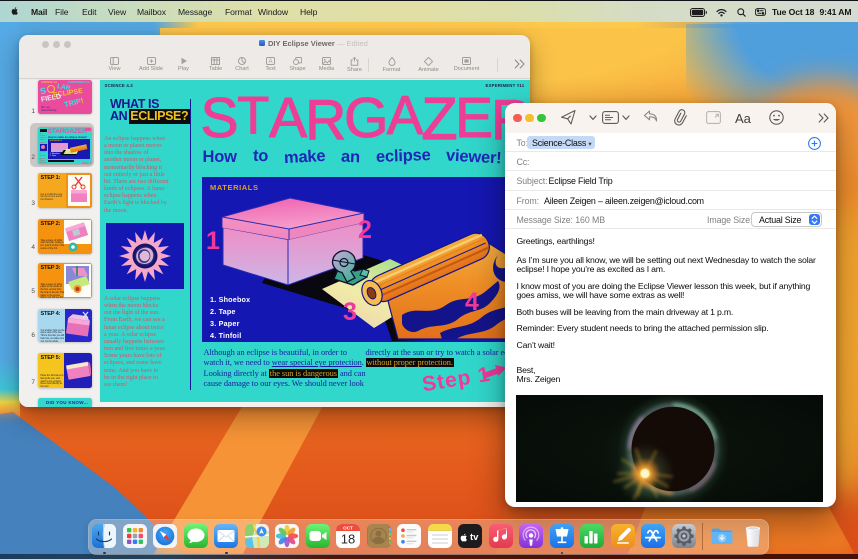 The width and height of the screenshot is (858, 559). I want to click on svg-text: 18, so click(348, 539).